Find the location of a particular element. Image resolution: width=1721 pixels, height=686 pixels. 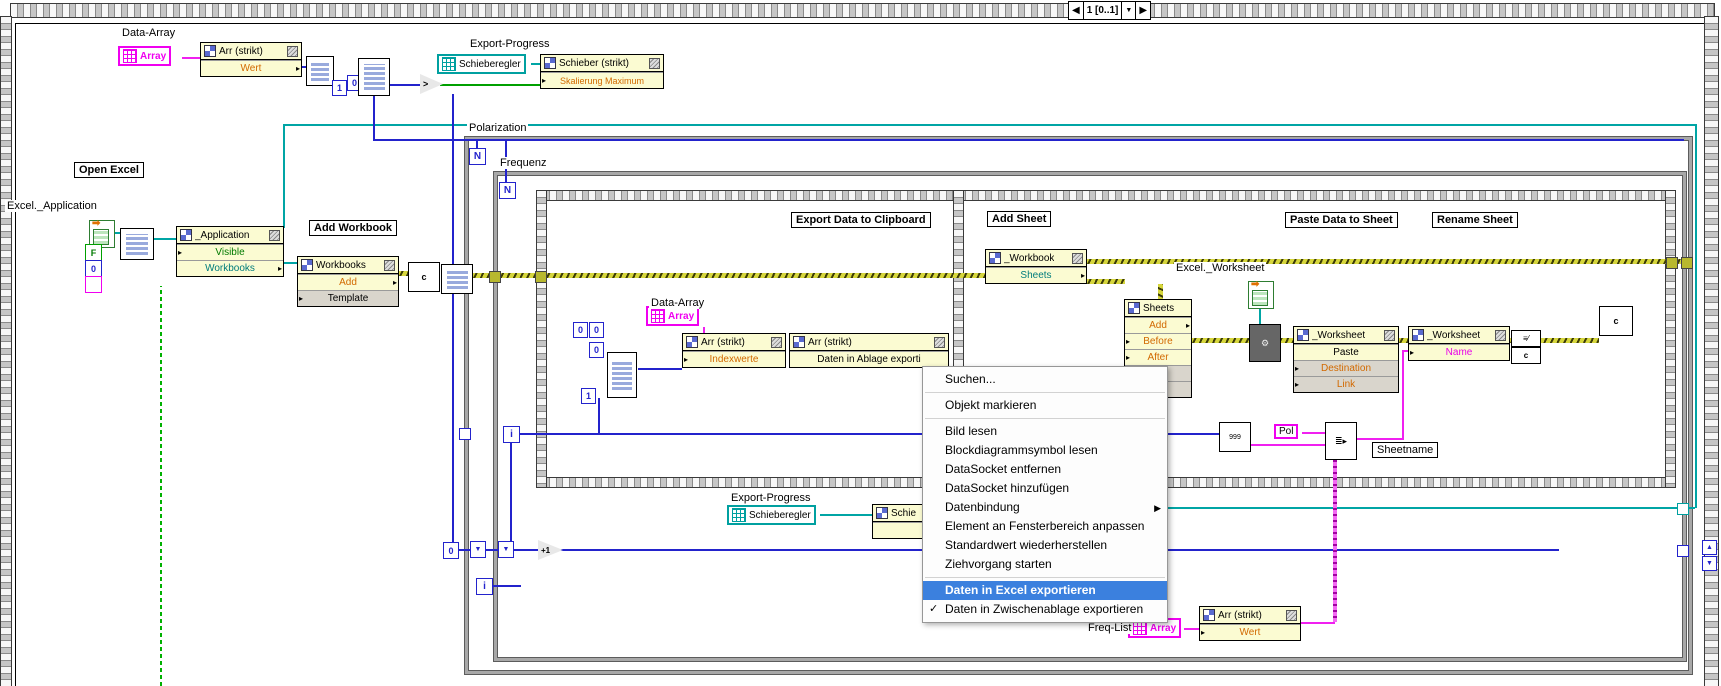

menu-item-standardwert: Standardwert wiederherstellen is located at coordinates (1045, 545).